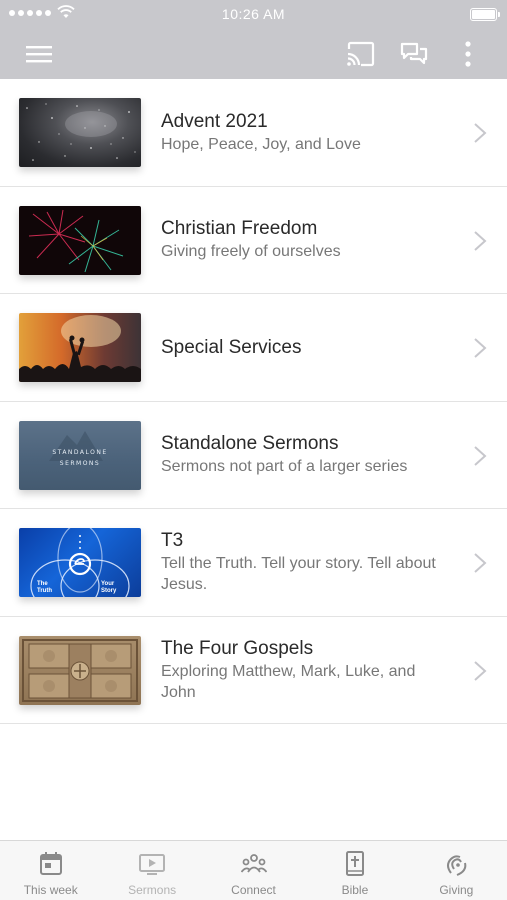 The height and width of the screenshot is (900, 507). What do you see at coordinates (468, 54) in the screenshot?
I see `more-vertical-icon` at bounding box center [468, 54].